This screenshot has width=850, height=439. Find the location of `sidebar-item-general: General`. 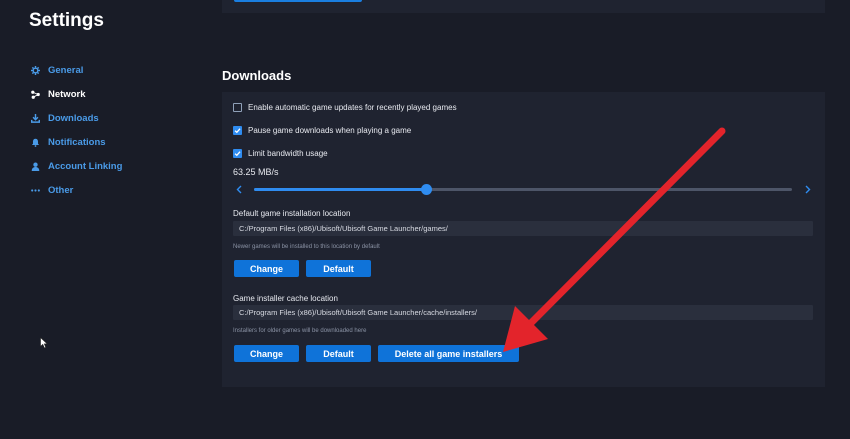

sidebar-item-general: General is located at coordinates (75, 70).